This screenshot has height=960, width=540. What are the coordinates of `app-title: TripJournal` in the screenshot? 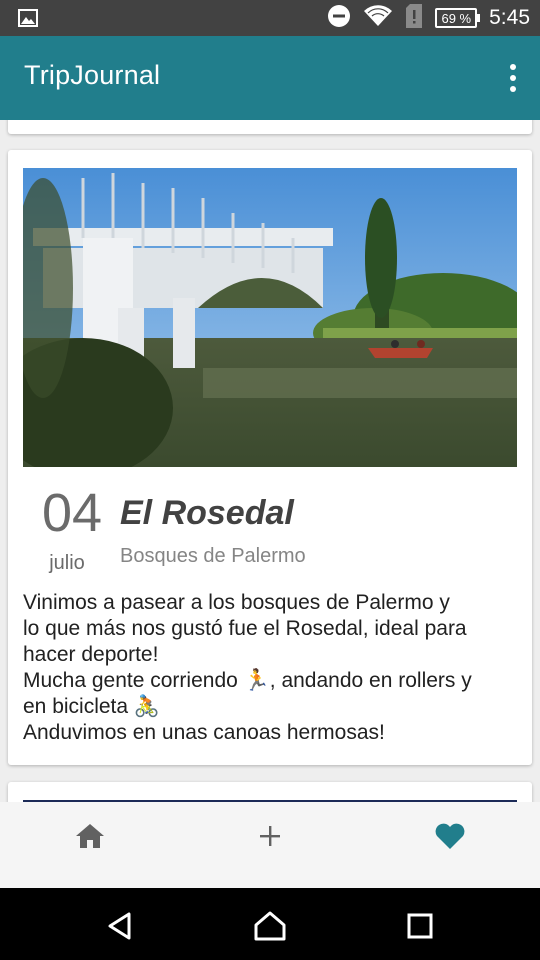 It's located at (92, 75).